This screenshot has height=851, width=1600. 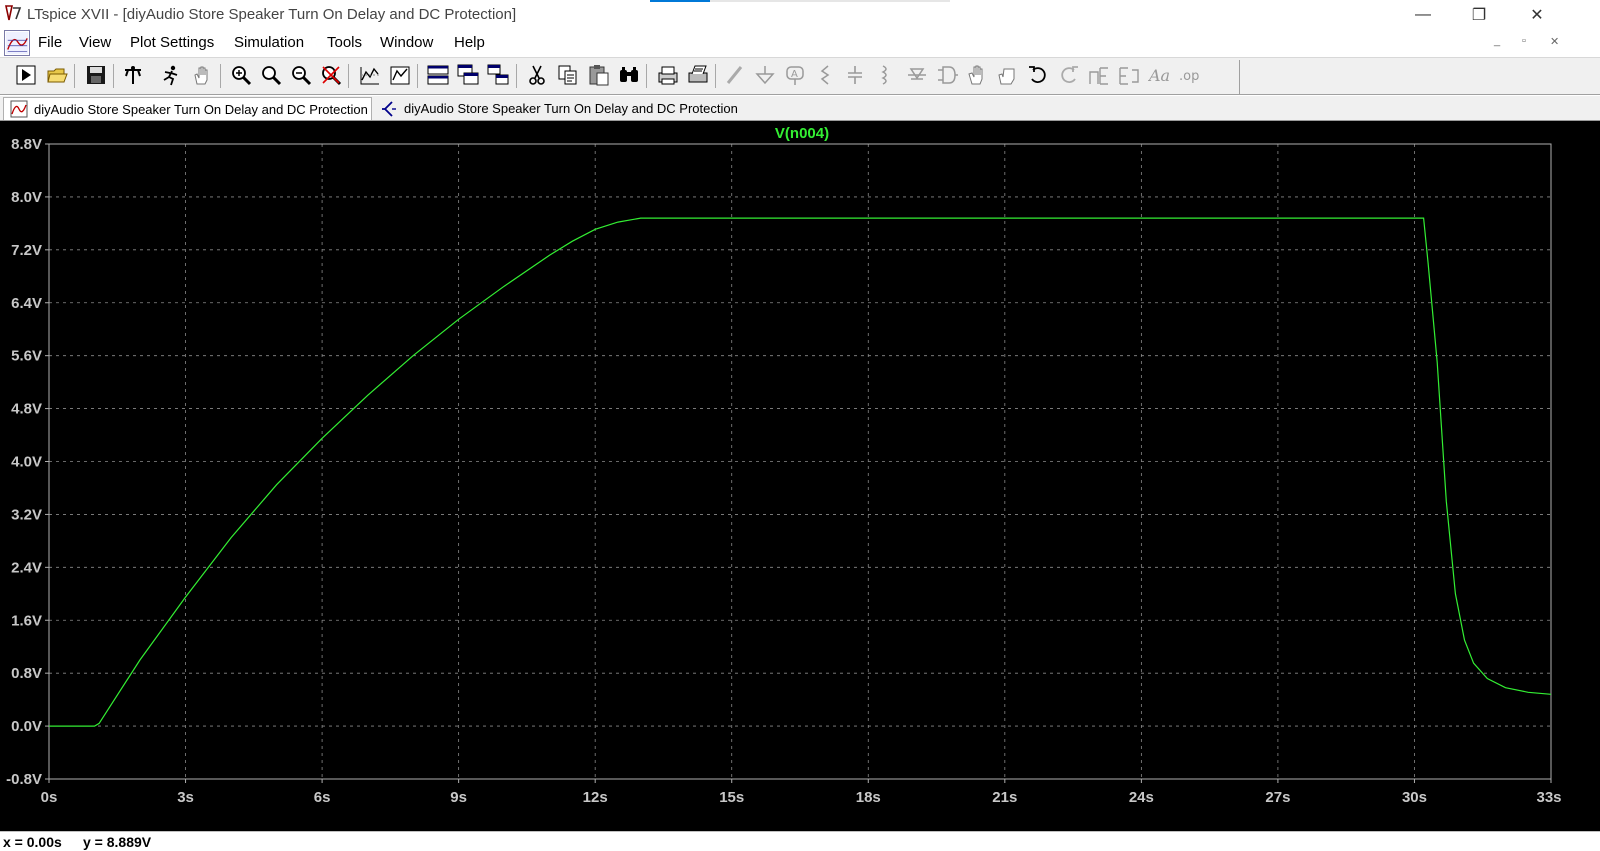 I want to click on x-tick-label: 33s, so click(x=1548, y=797).